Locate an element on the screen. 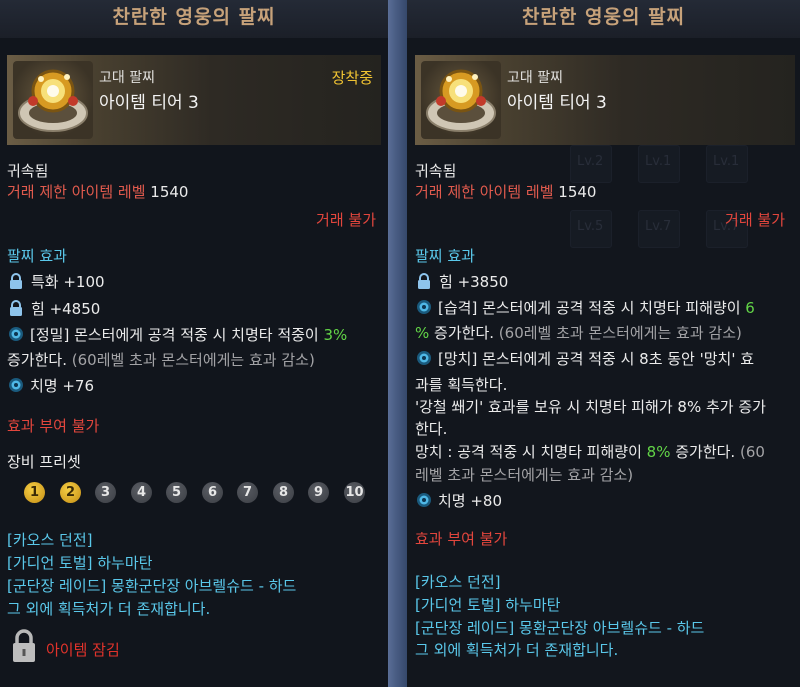 Image resolution: width=800 pixels, height=687 pixels. item-lock-label: 아이템 잠김 is located at coordinates (83, 650).